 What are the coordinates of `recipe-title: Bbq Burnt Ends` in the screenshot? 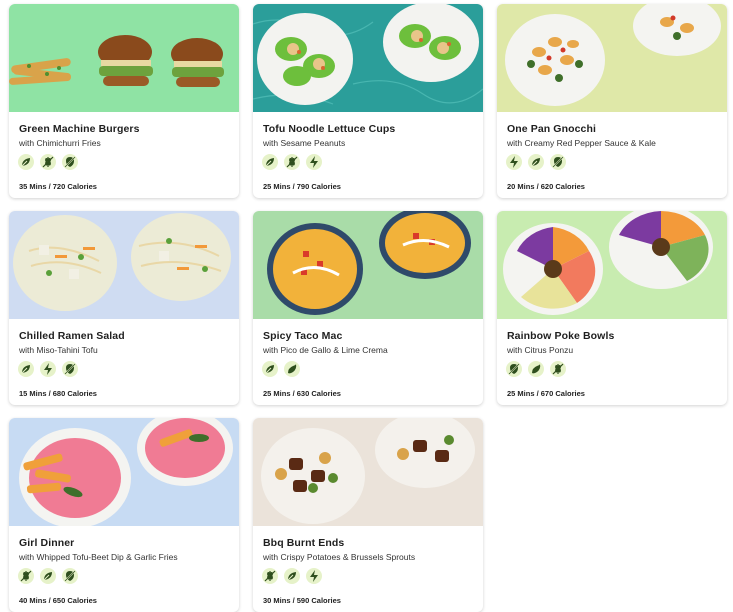 It's located at (303, 543).